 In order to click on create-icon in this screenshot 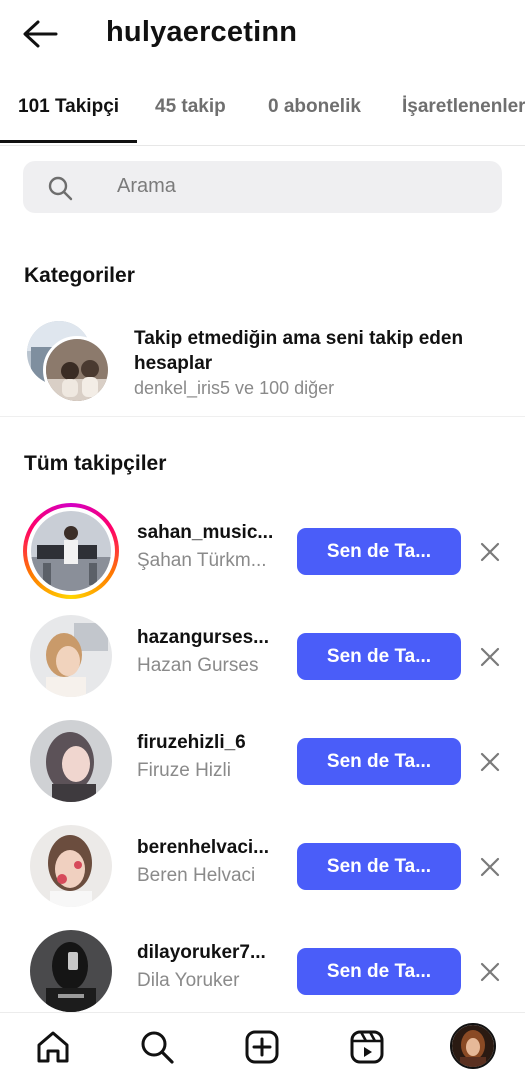, I will do `click(262, 1047)`.